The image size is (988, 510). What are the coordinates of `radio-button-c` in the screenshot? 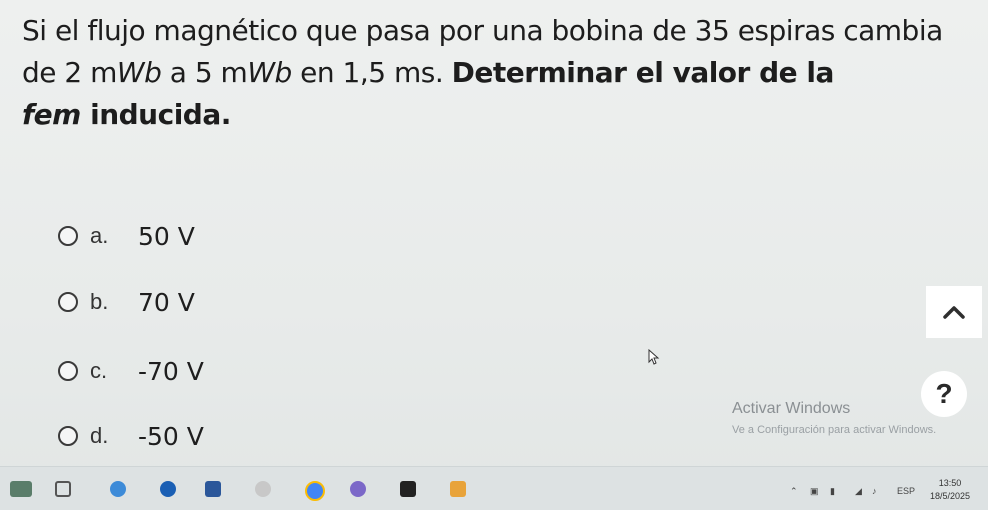 It's located at (68, 371).